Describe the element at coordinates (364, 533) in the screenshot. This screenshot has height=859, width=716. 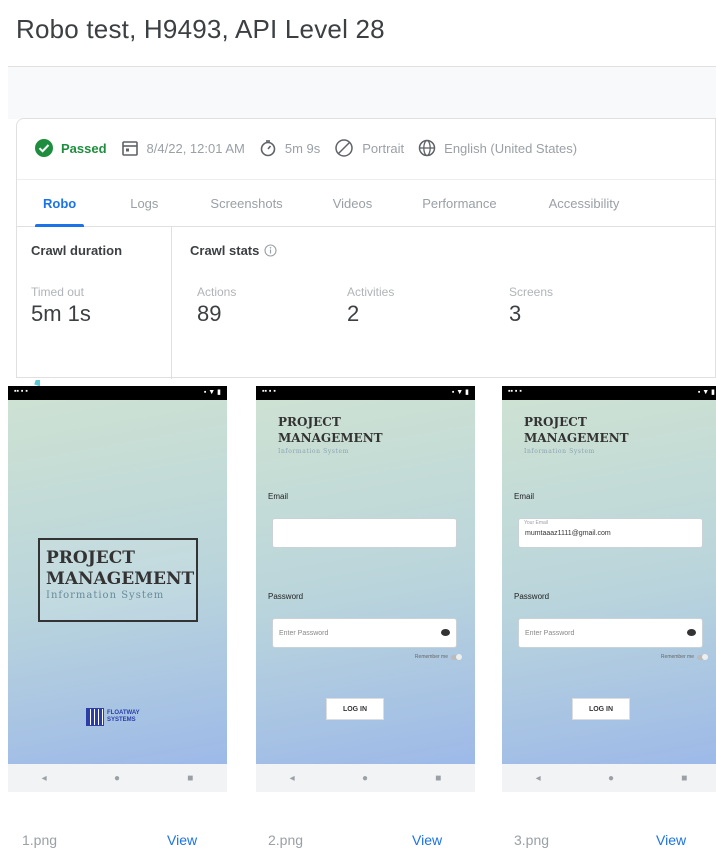
I see `email-field` at that location.